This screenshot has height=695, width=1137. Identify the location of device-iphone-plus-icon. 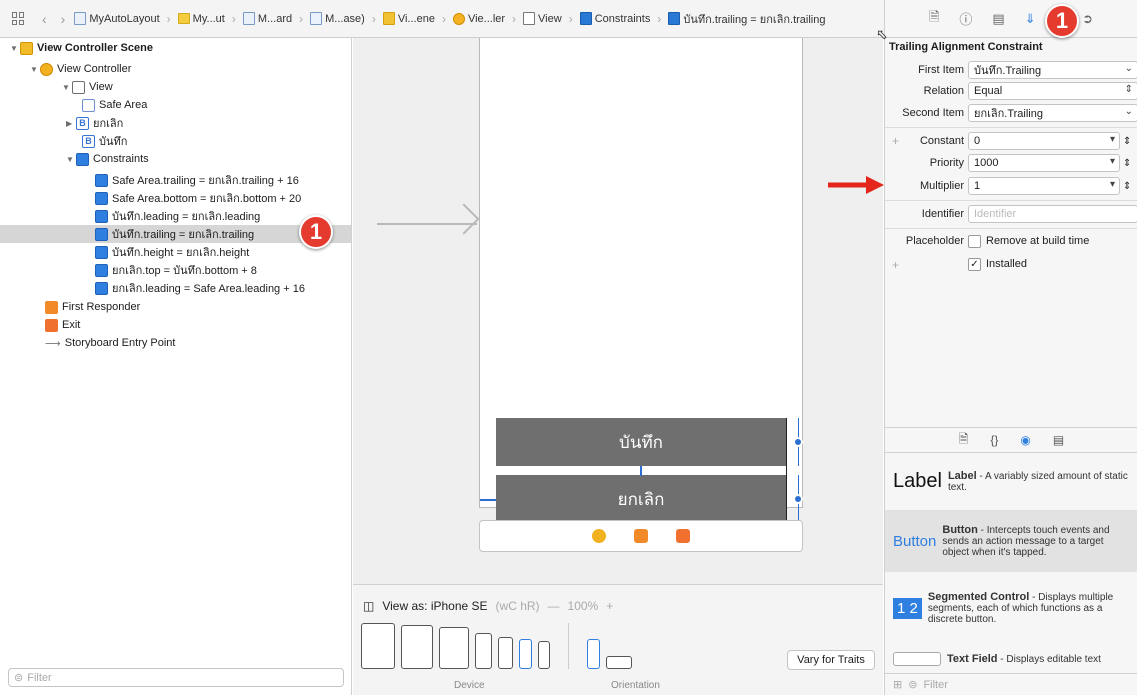
(483, 651).